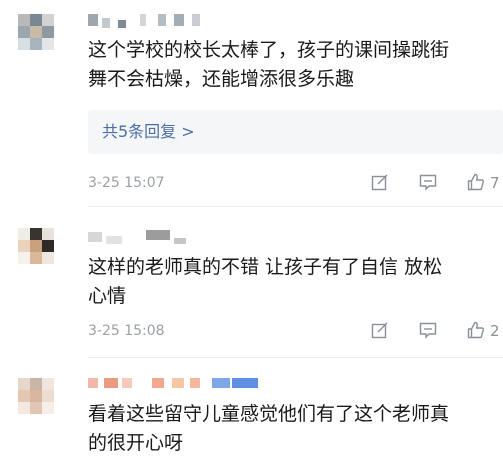 This screenshot has width=503, height=462. Describe the element at coordinates (269, 50) in the screenshot. I see `comment-text-line: 这个学校的校长太棒了，孩子的课间操跳街` at that location.